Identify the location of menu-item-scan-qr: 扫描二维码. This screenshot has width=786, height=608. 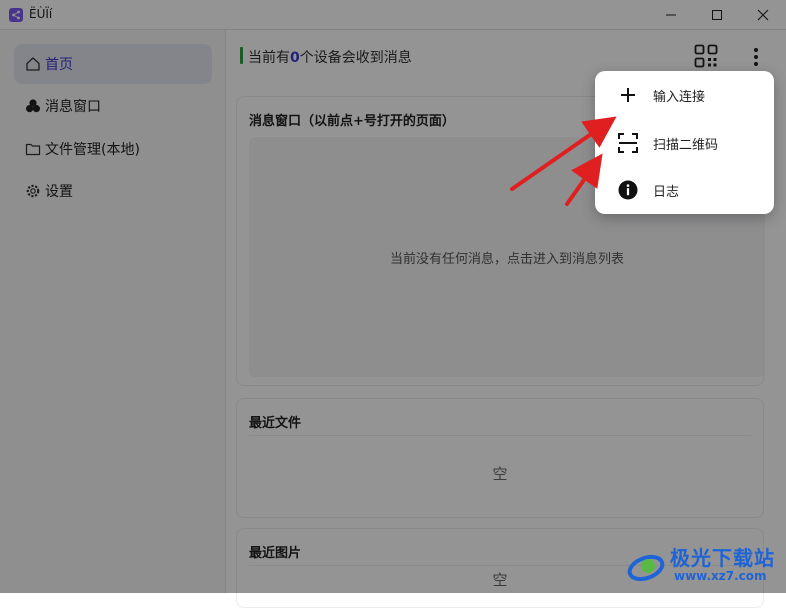
(684, 143).